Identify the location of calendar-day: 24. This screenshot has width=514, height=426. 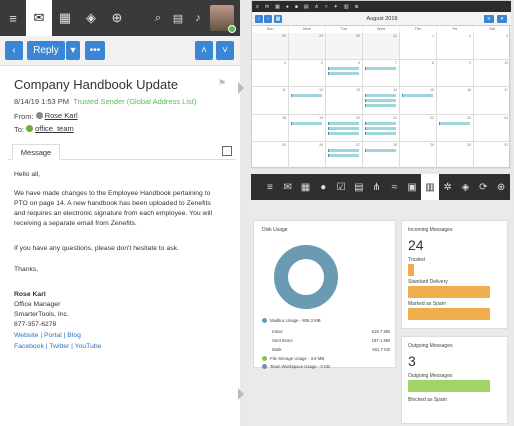
(492, 128).